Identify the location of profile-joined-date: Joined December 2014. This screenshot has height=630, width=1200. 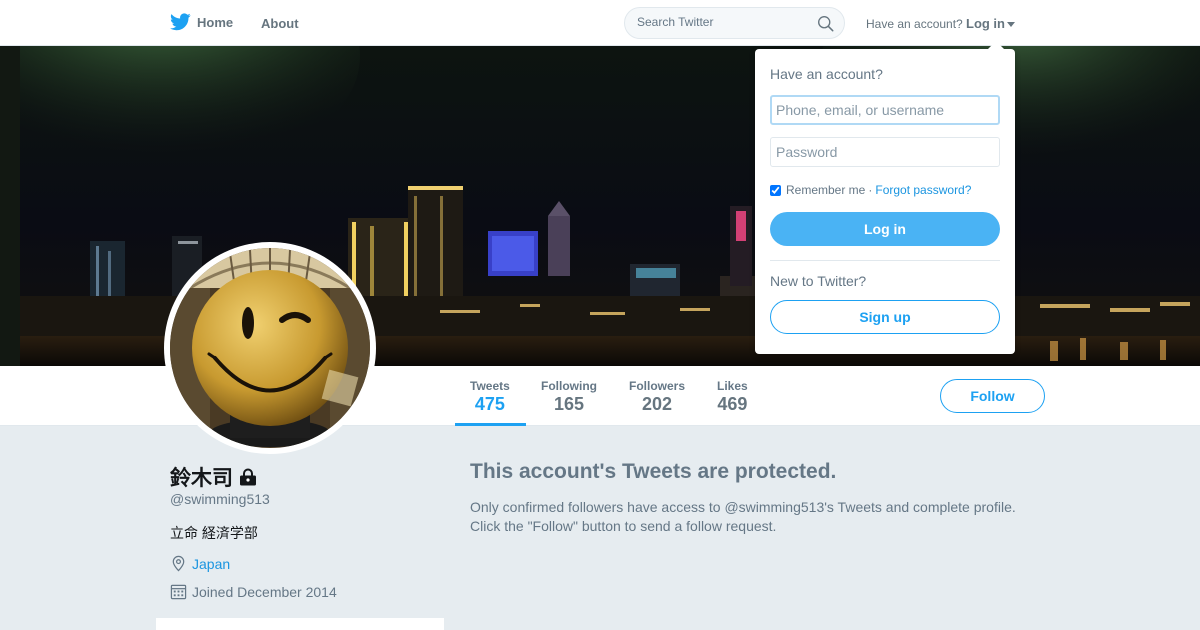
(253, 591).